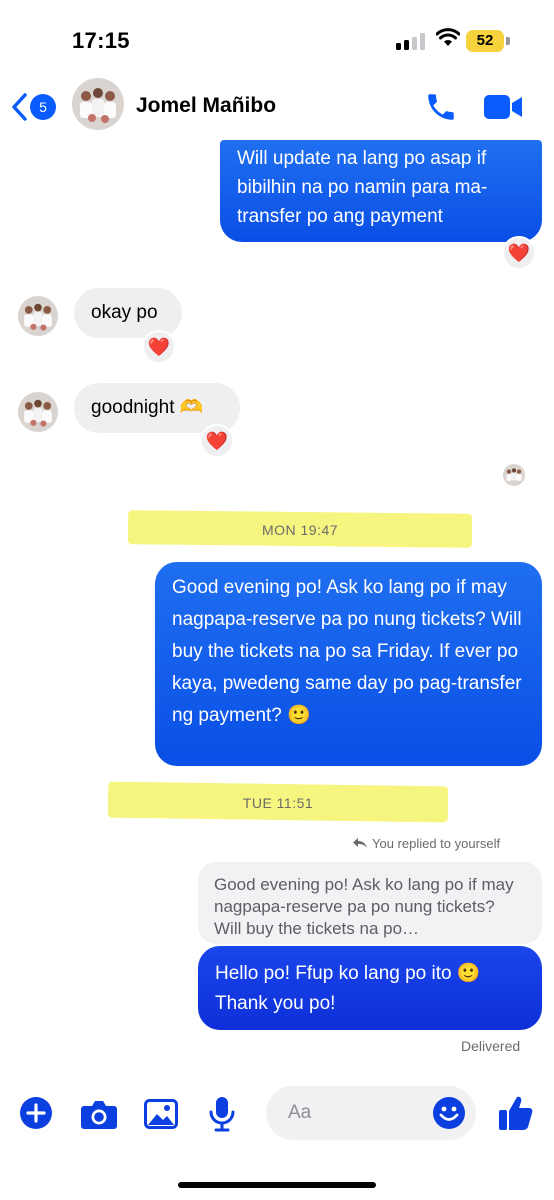  Describe the element at coordinates (277, 1185) in the screenshot. I see `home-indicator` at that location.